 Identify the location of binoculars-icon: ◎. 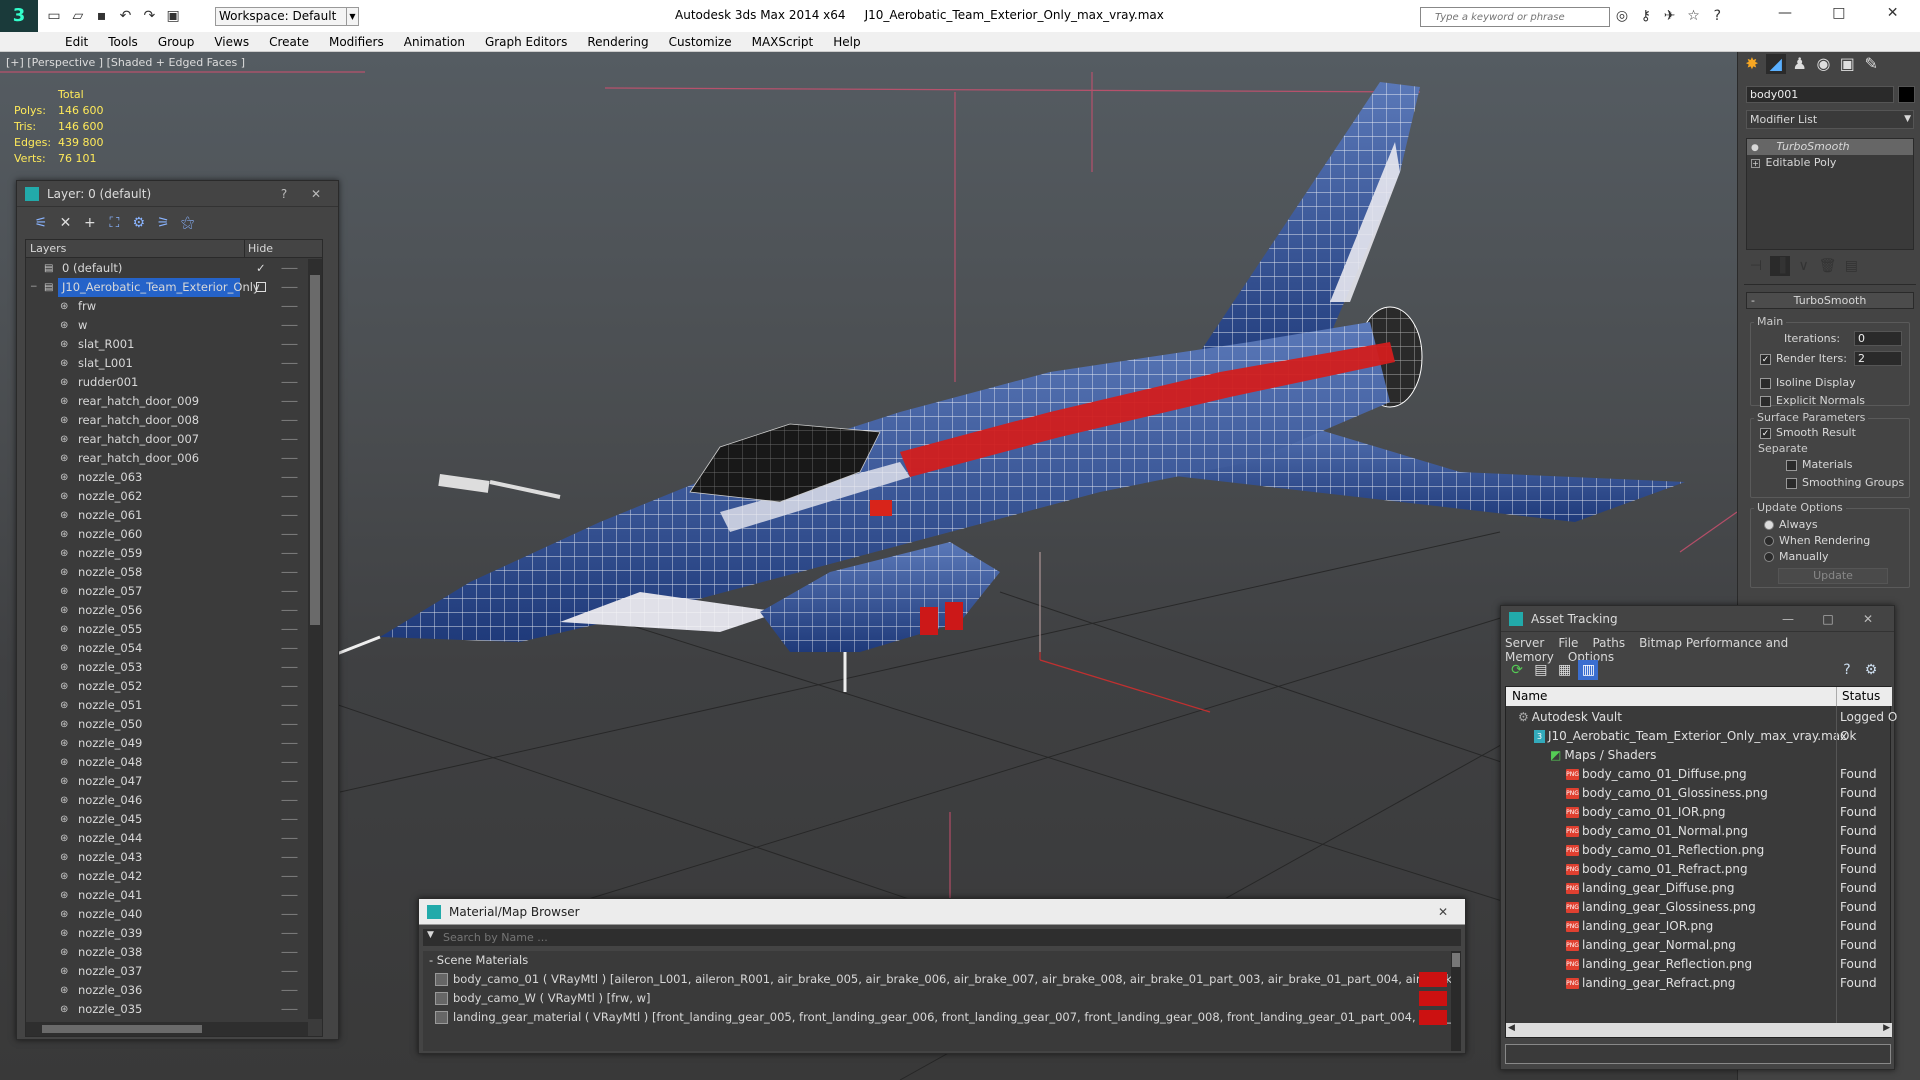
(1622, 16).